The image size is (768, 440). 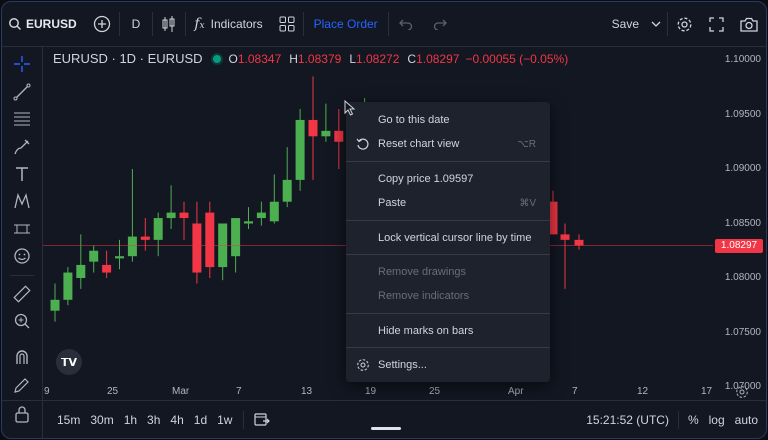 What do you see at coordinates (22, 256) in the screenshot?
I see `icons-tool` at bounding box center [22, 256].